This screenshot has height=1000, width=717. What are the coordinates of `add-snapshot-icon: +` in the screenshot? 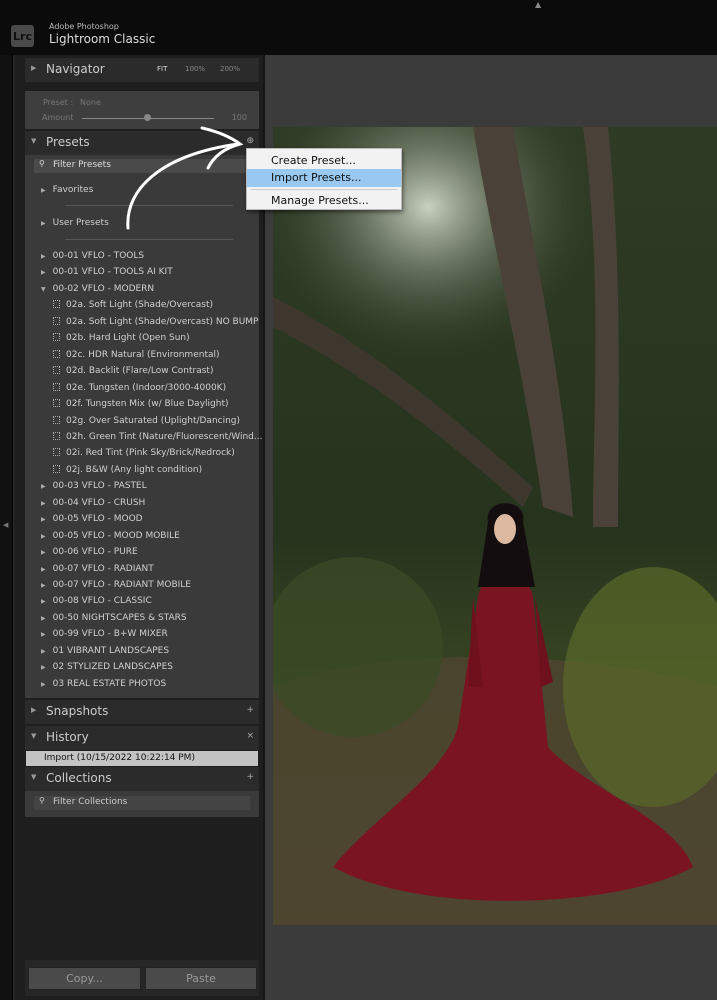 It's located at (250, 710).